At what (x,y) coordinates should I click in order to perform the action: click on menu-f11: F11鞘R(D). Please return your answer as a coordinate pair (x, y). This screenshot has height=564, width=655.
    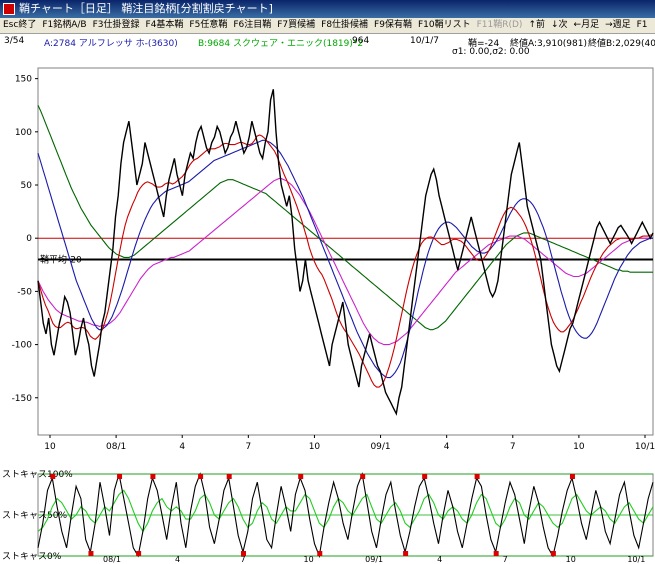
    Looking at the image, I should click on (500, 25).